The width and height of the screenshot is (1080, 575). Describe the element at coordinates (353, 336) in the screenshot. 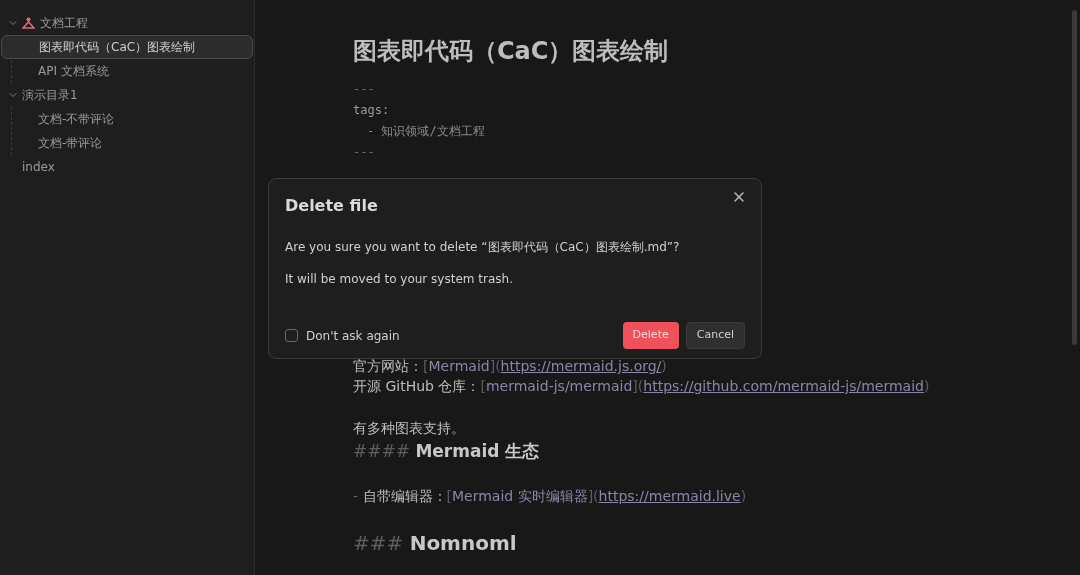

I see `checkbox-label: Don't ask again` at that location.